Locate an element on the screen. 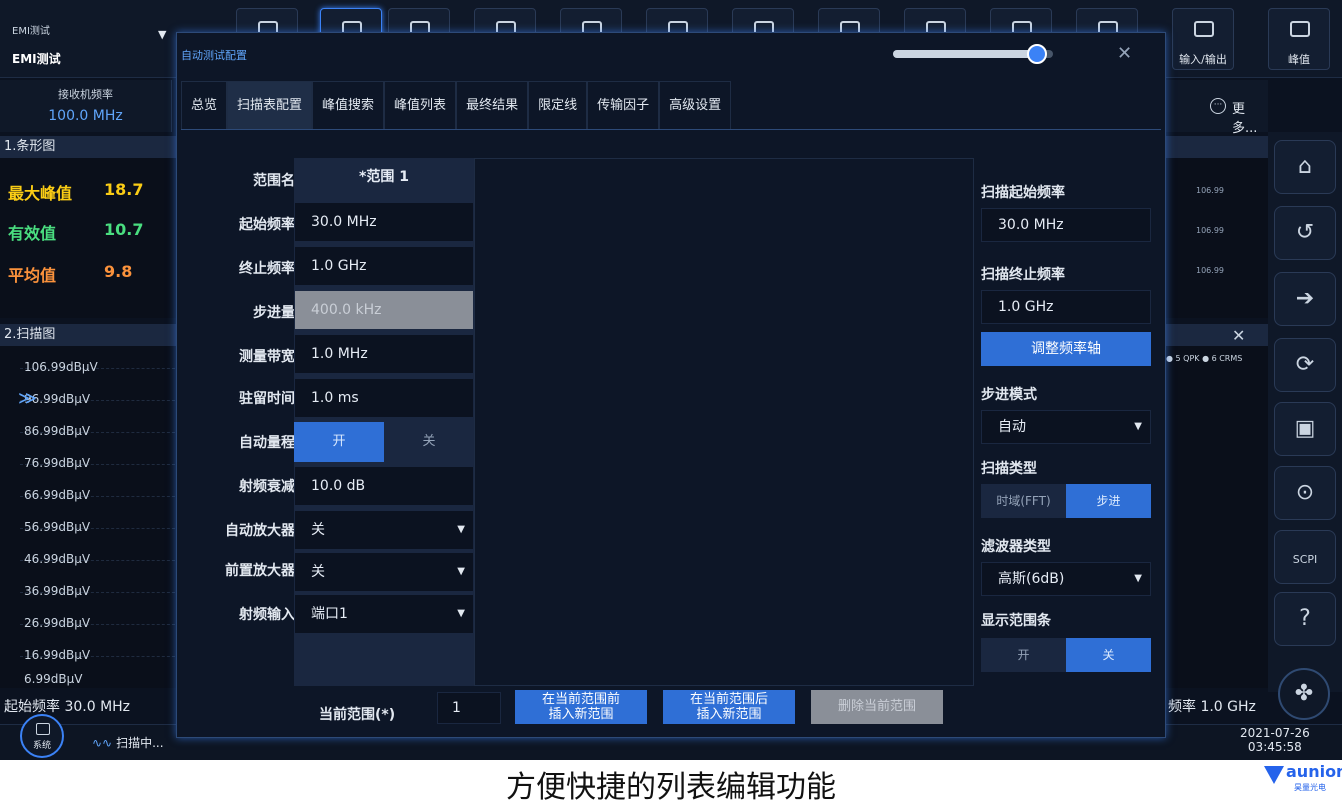  auto-range-on: 开 is located at coordinates (339, 442).